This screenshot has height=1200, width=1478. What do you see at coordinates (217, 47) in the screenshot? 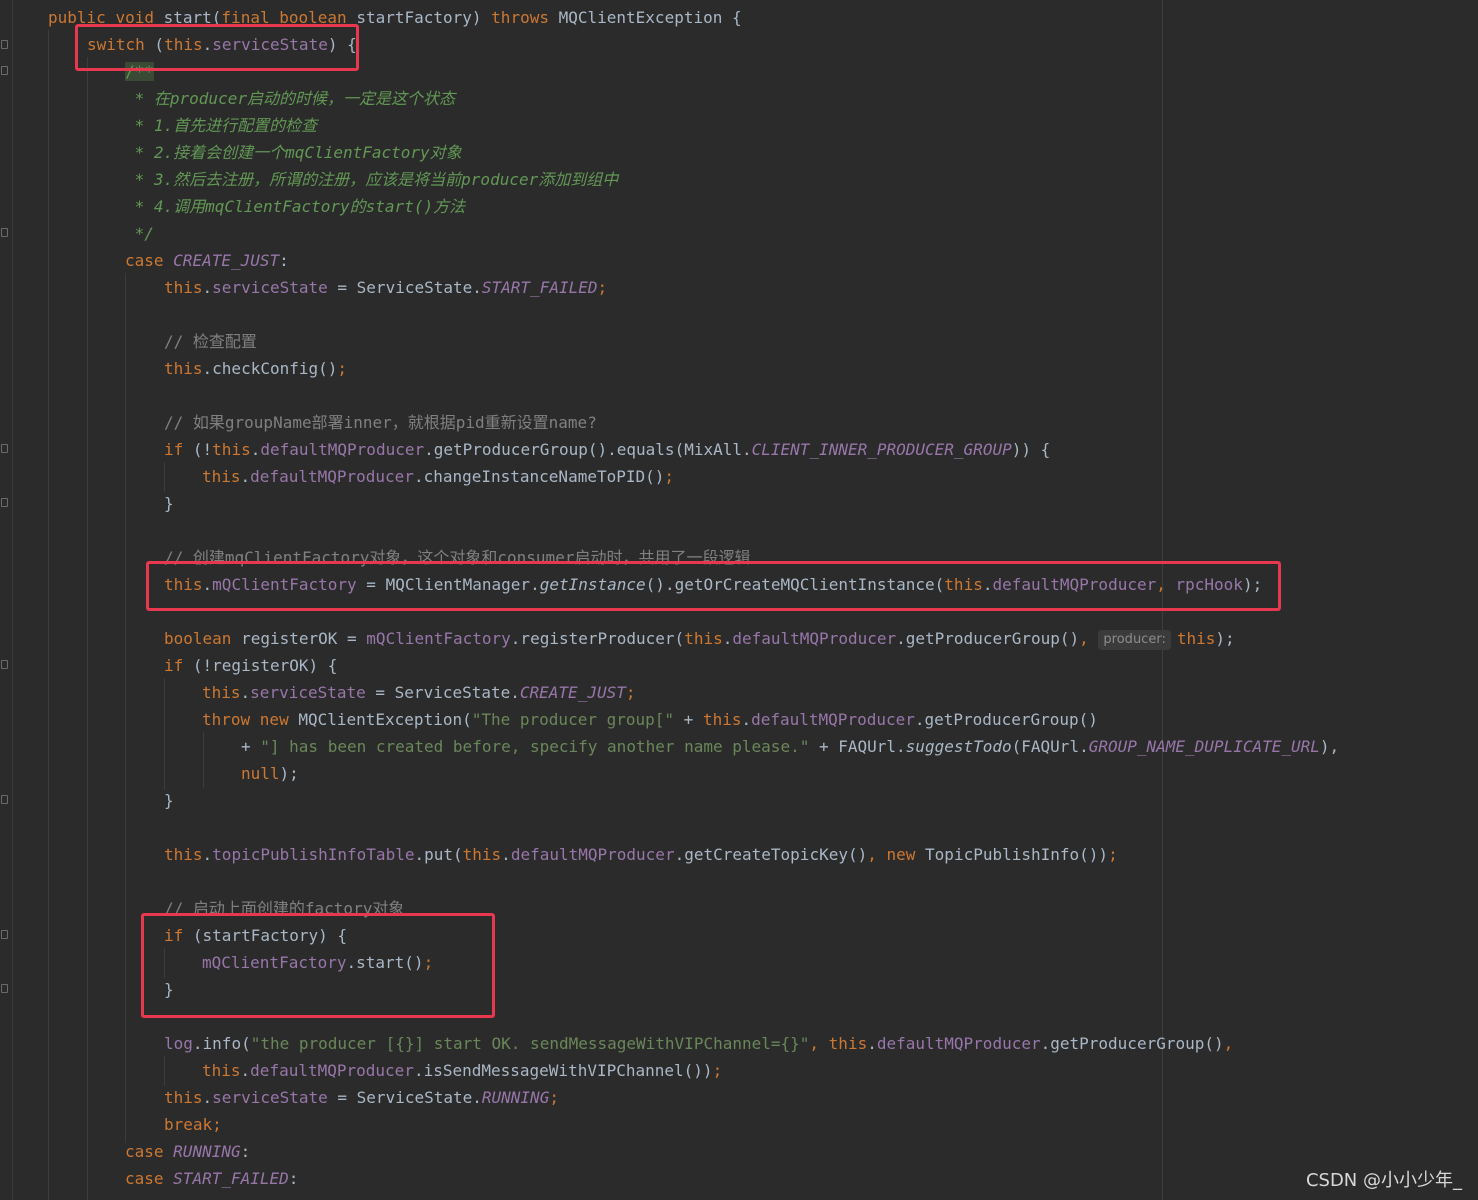
I see `highlight-box-switch` at bounding box center [217, 47].